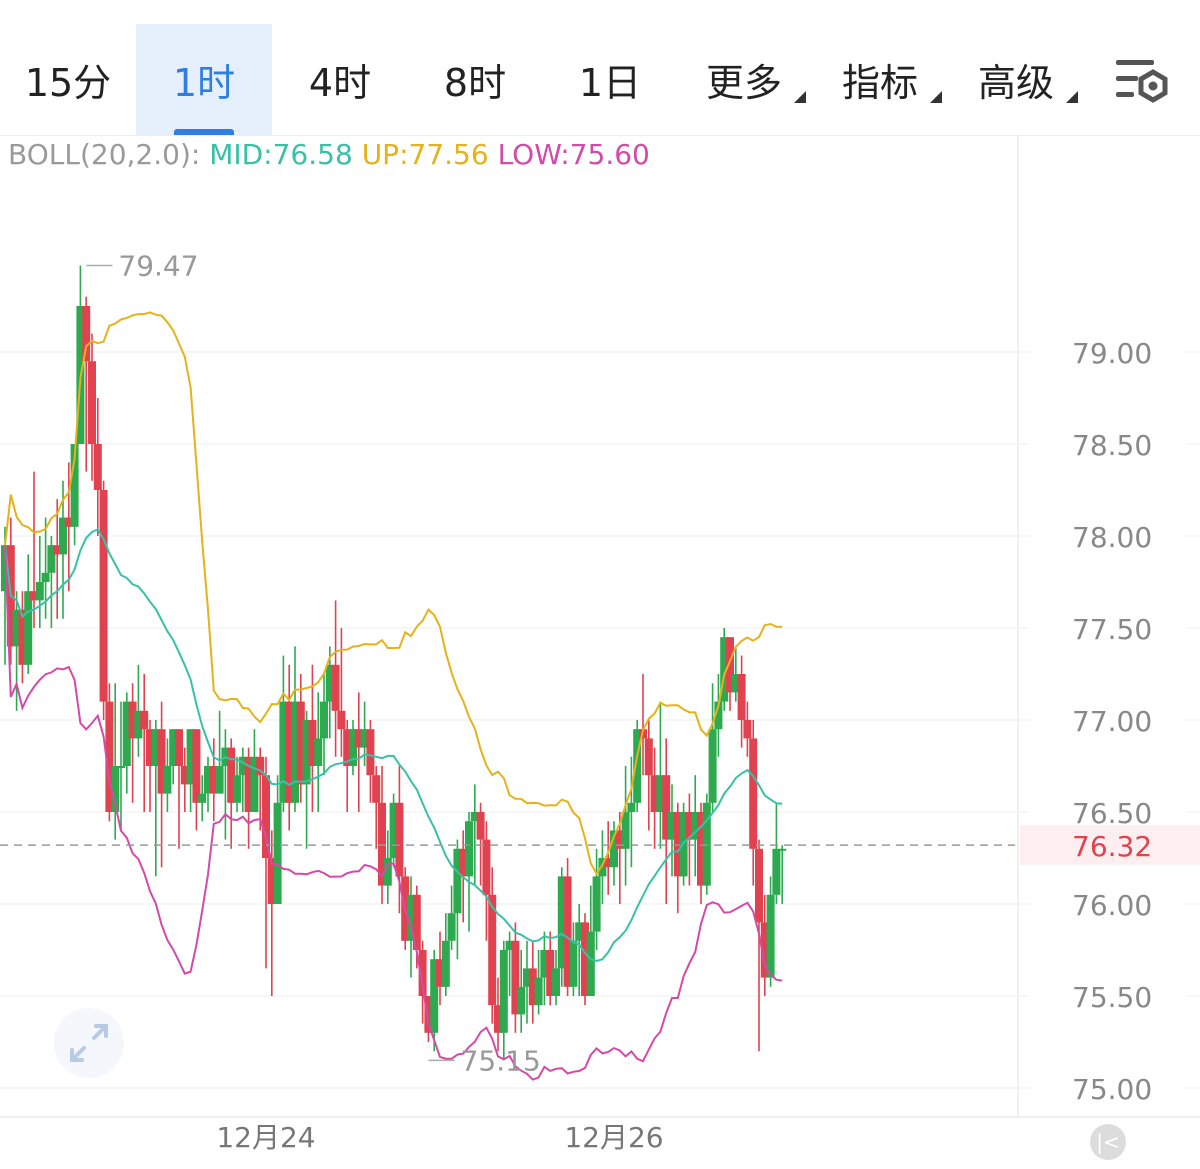  I want to click on timeframe-tabs: 15分 1时 4时 8时 1日 更多 指标 高级, so click(600, 68).